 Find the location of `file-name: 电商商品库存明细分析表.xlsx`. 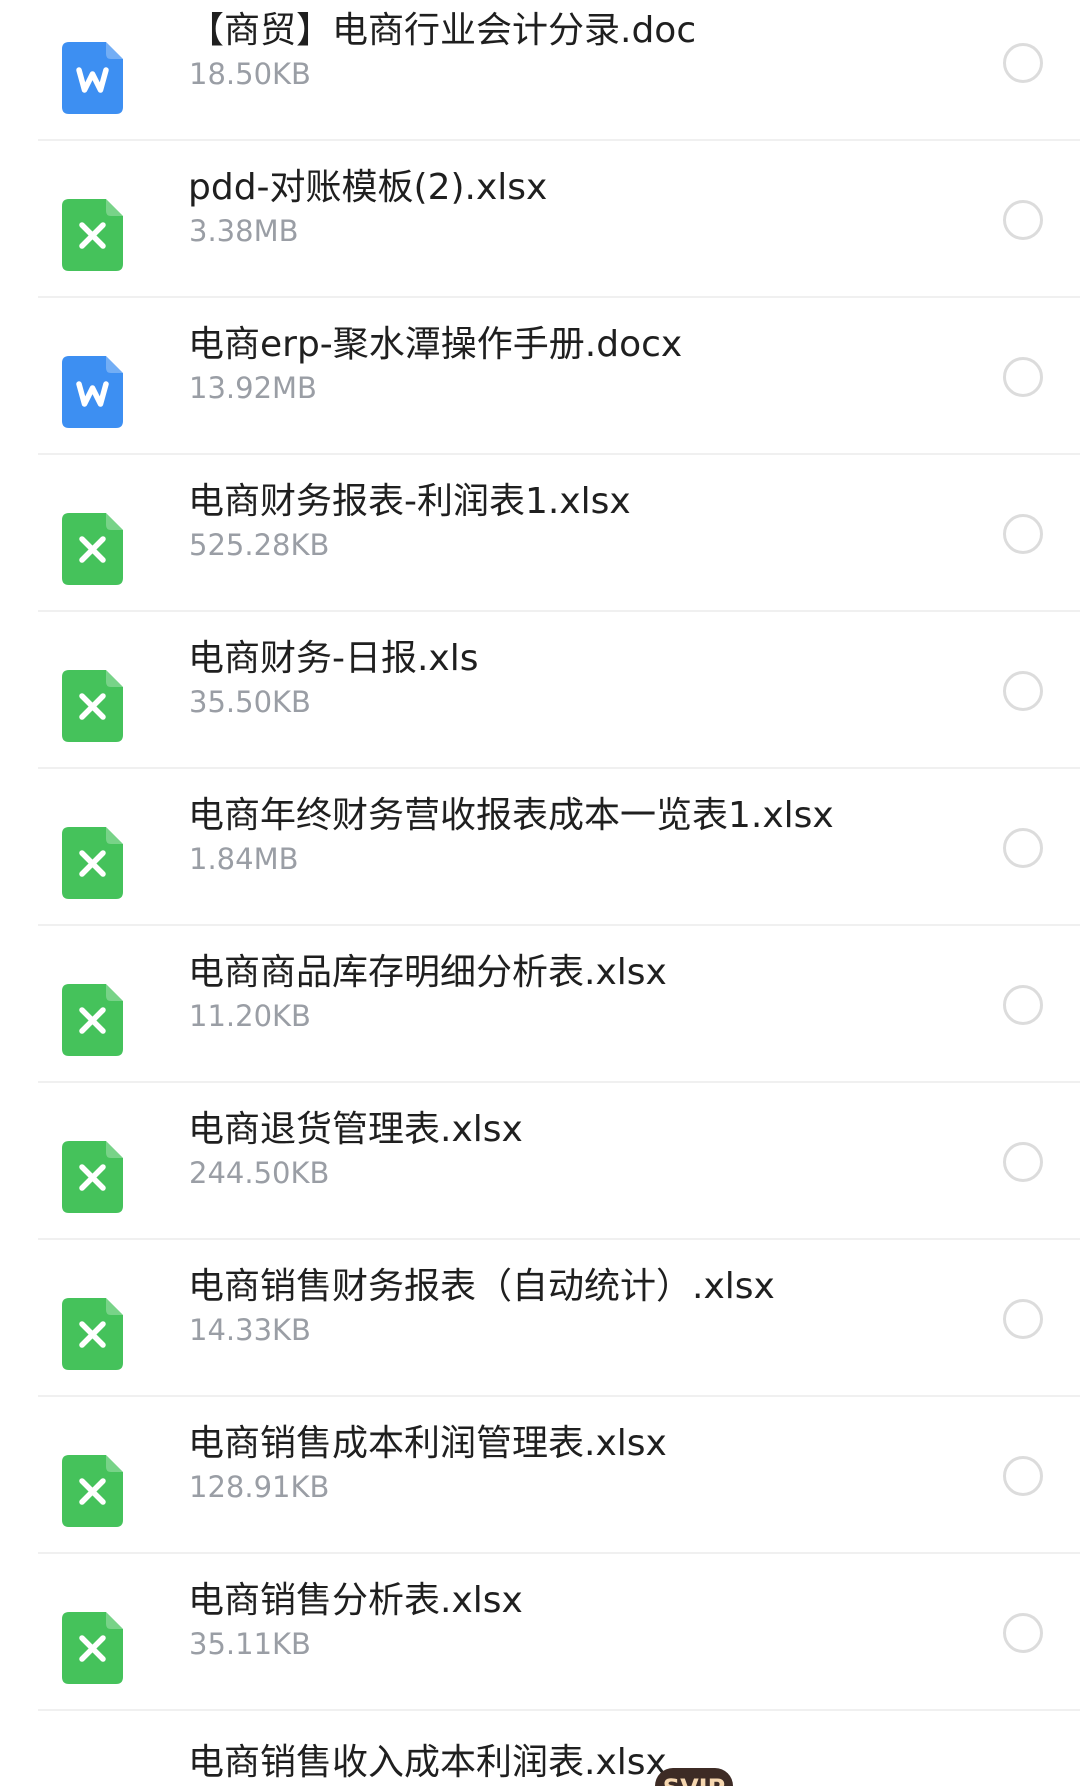

file-name: 电商商品库存明细分析表.xlsx is located at coordinates (427, 972).